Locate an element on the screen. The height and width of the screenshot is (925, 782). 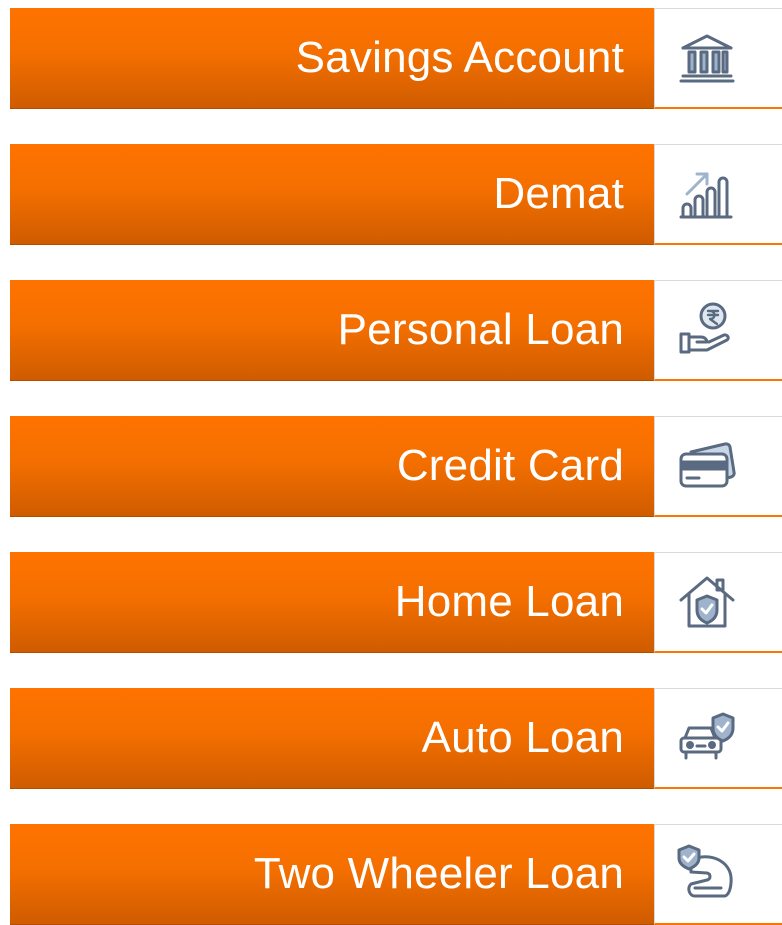
helmet-shield-icon is located at coordinates (705, 871).